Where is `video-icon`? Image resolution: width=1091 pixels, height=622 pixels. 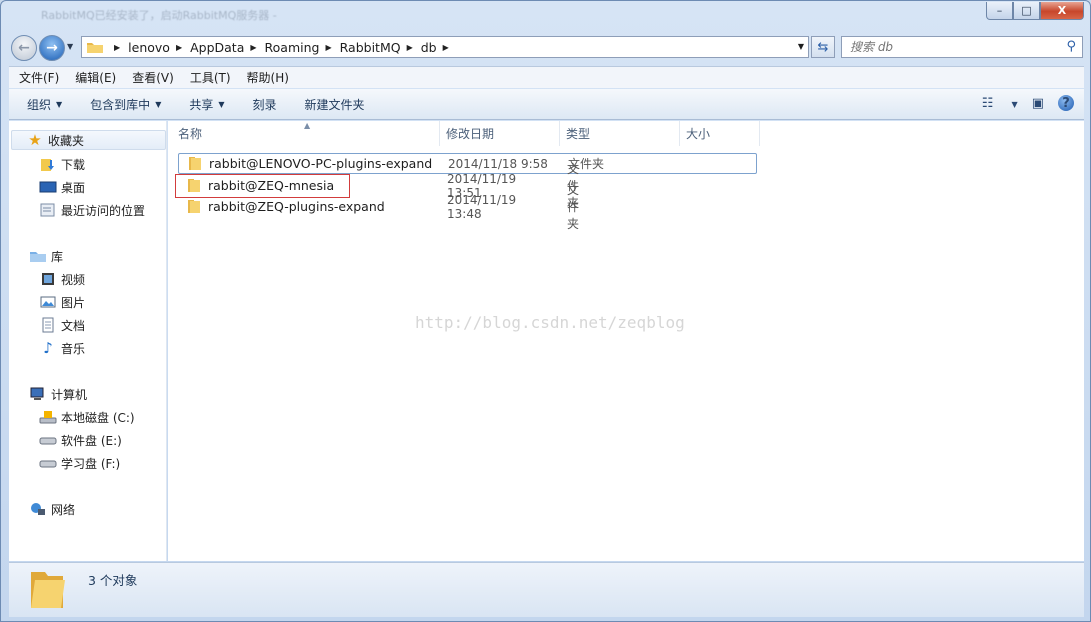 video-icon is located at coordinates (48, 279).